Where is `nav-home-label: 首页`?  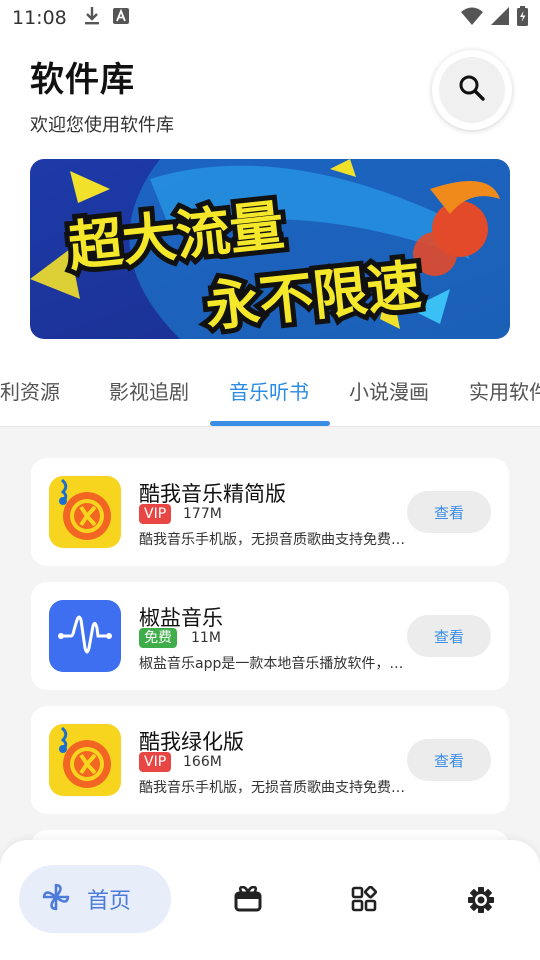
nav-home-label: 首页 is located at coordinates (109, 901).